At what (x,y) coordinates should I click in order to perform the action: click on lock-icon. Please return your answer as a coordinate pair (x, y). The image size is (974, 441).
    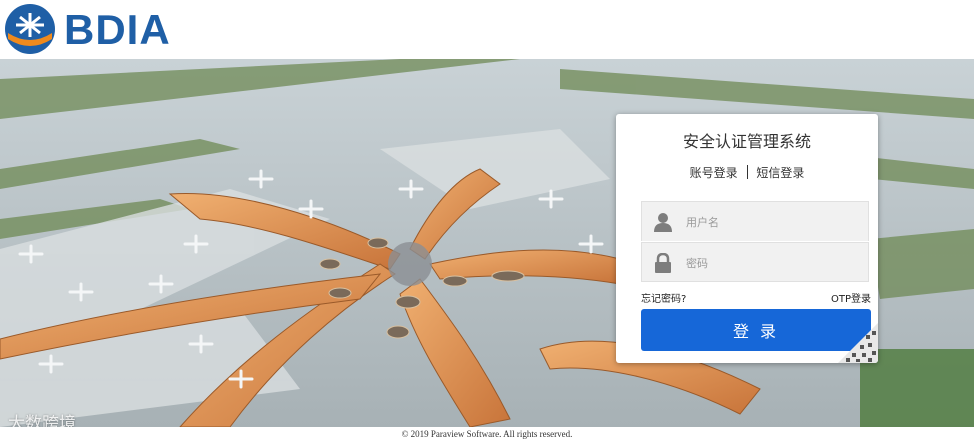
    Looking at the image, I should click on (663, 263).